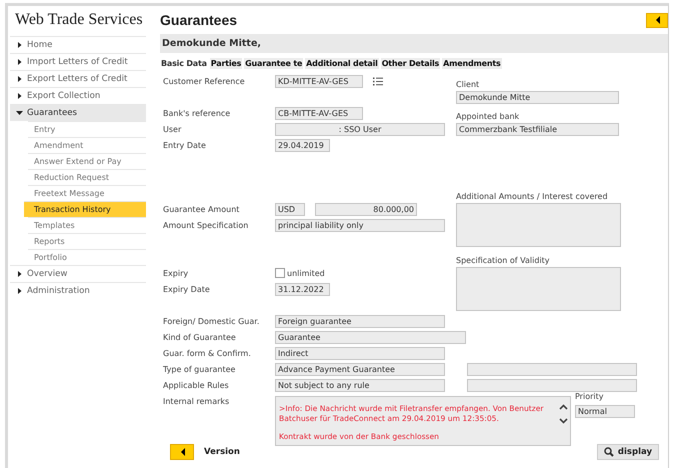 The width and height of the screenshot is (679, 468). Describe the element at coordinates (205, 452) in the screenshot. I see `version-button: Version` at that location.